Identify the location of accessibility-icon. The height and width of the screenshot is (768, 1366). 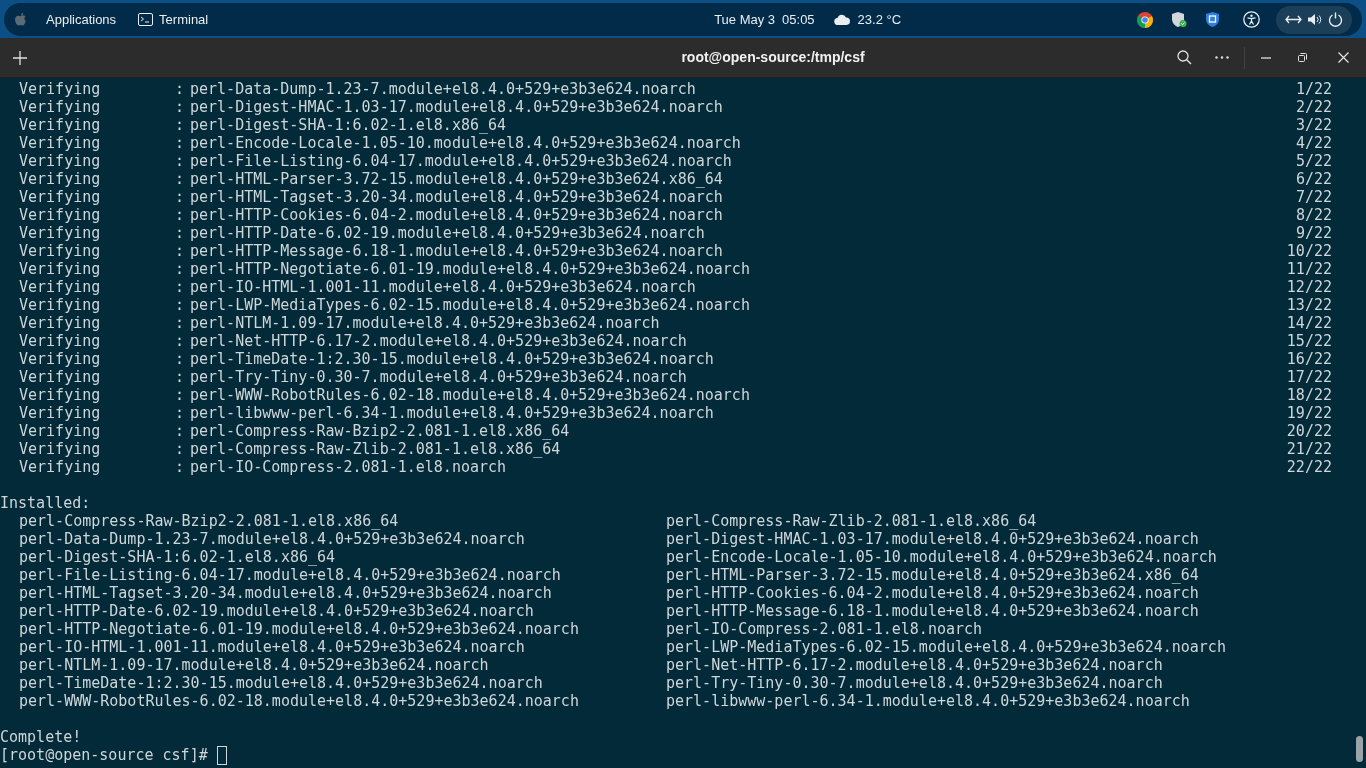
(1251, 19).